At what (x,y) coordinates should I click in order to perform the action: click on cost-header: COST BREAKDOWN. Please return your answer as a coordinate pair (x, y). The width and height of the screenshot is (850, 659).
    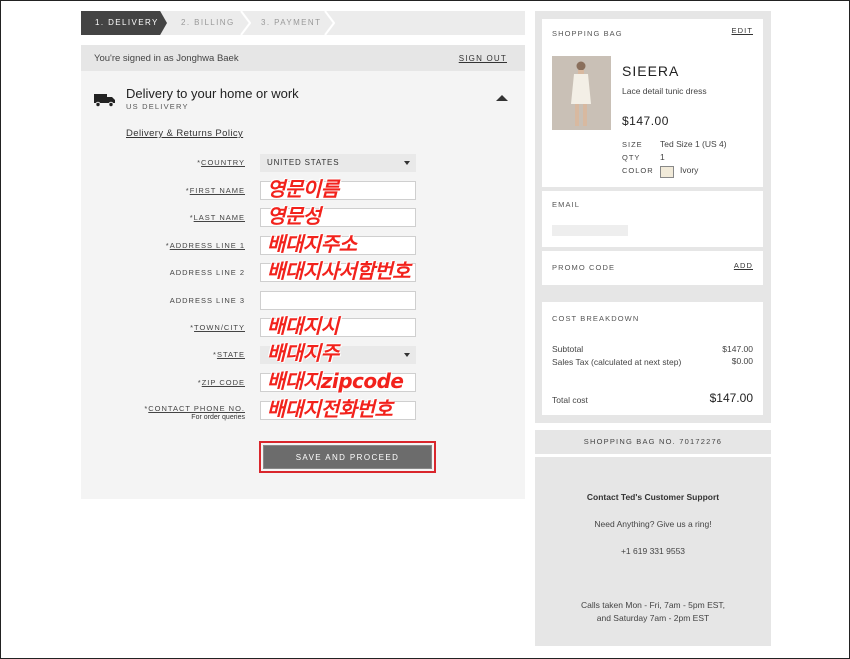
    Looking at the image, I should click on (596, 318).